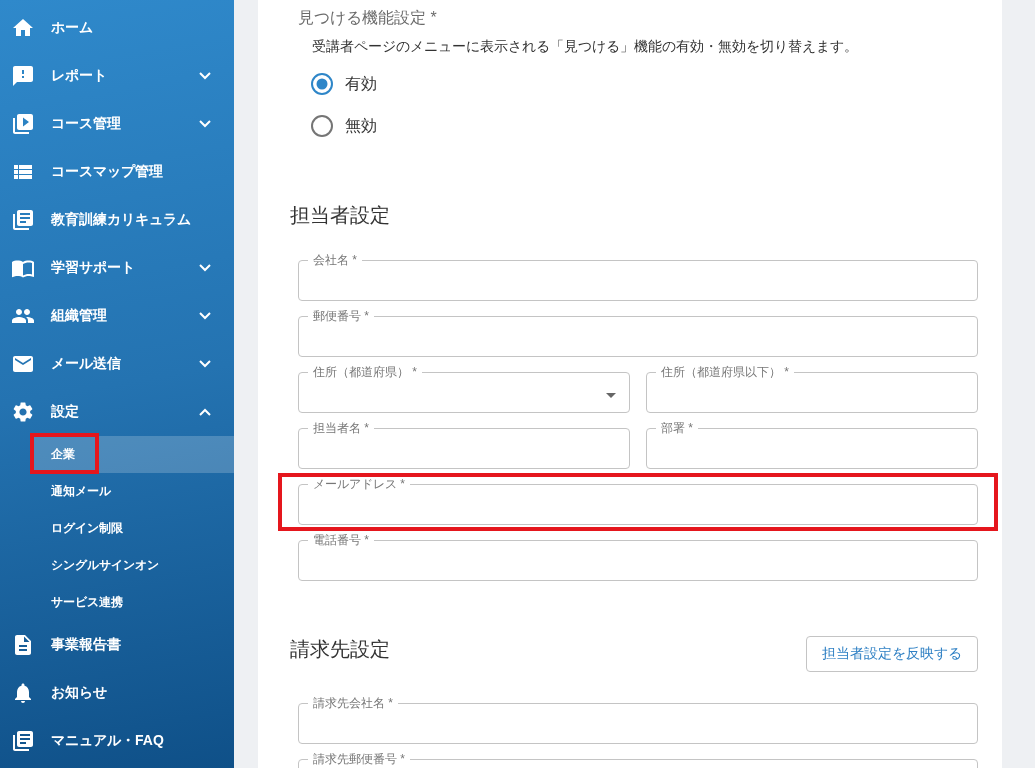 The height and width of the screenshot is (768, 1035). What do you see at coordinates (611, 395) in the screenshot?
I see `caret-icon` at bounding box center [611, 395].